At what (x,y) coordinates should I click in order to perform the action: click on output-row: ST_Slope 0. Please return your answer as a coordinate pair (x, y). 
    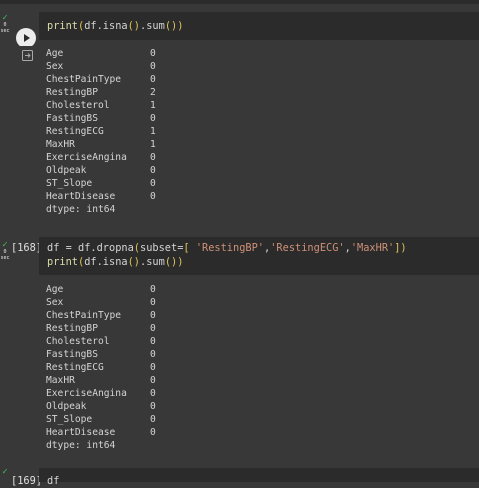
    Looking at the image, I should click on (101, 183).